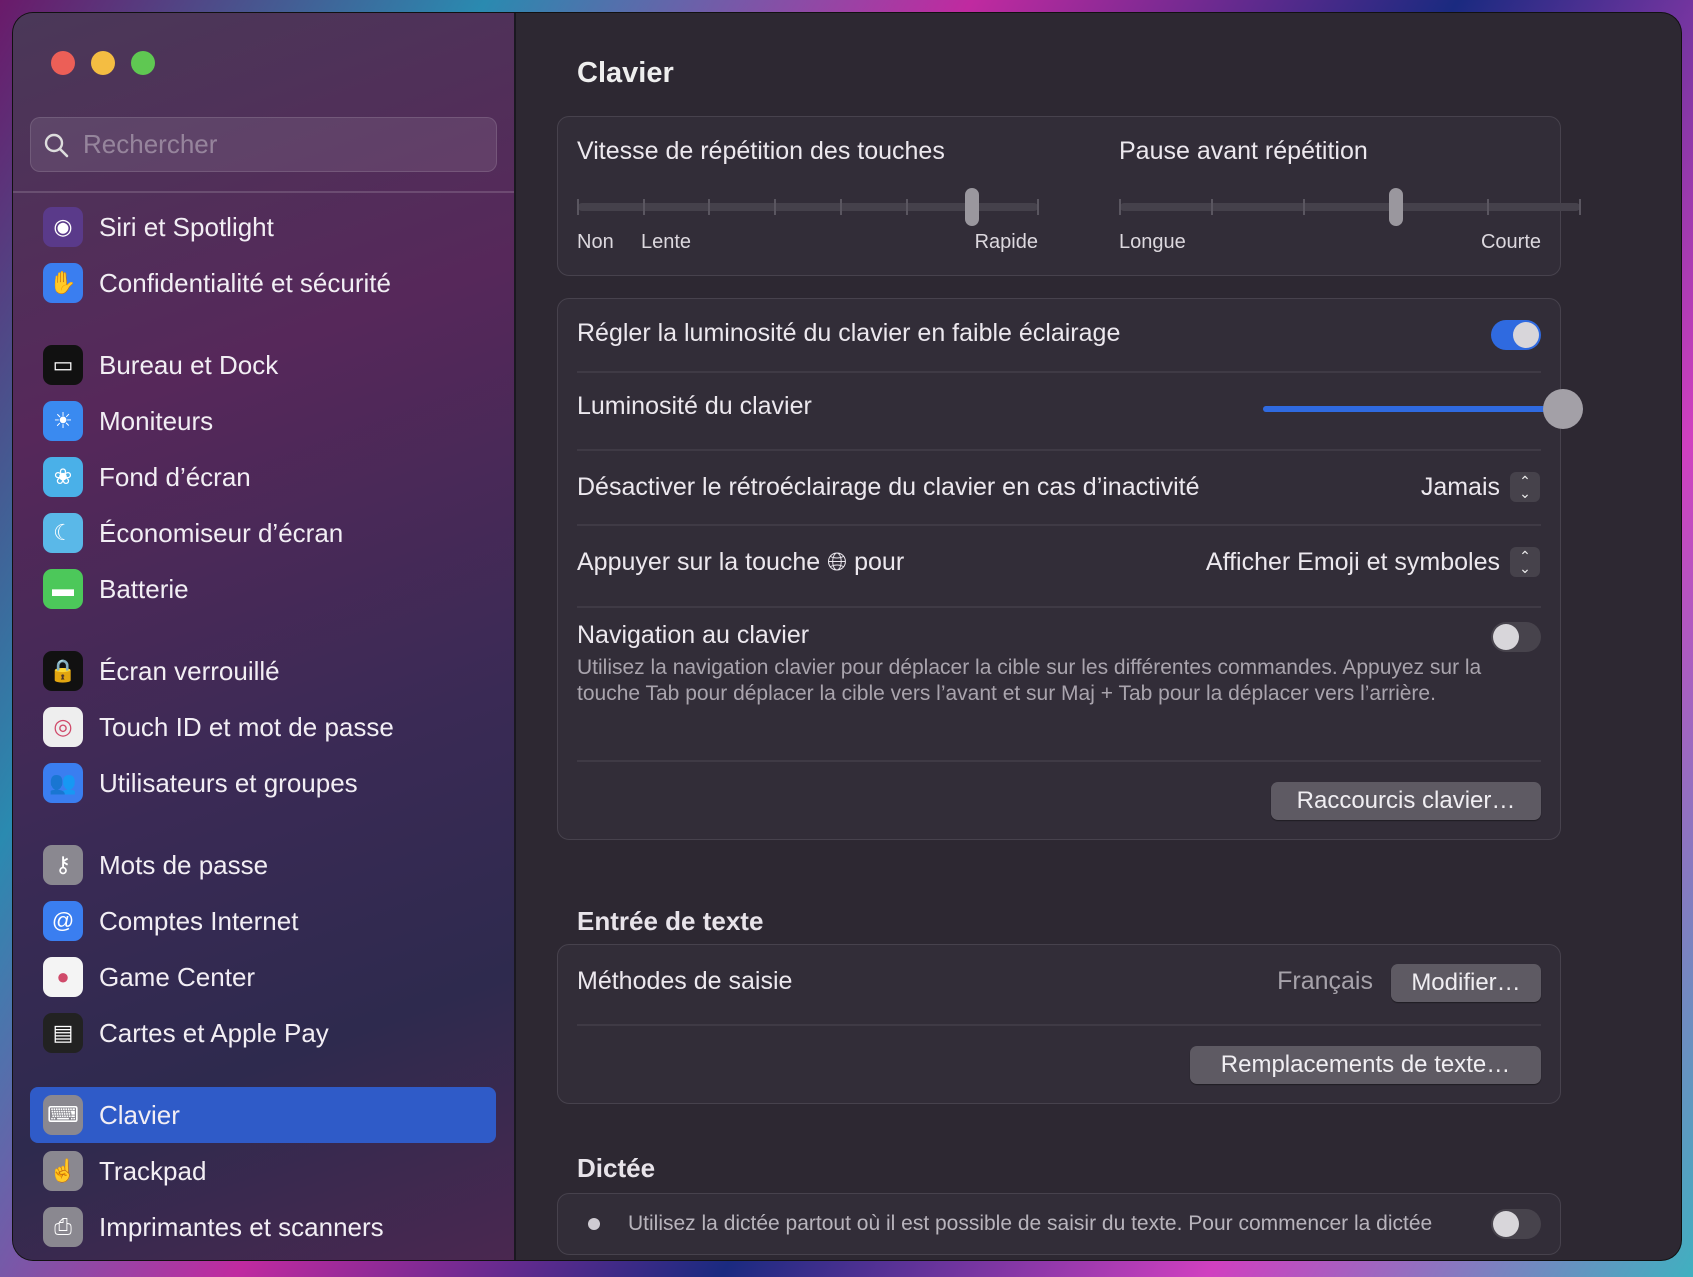 Image resolution: width=1693 pixels, height=1277 pixels. Describe the element at coordinates (1423, 409) in the screenshot. I see `brightness-slider` at that location.